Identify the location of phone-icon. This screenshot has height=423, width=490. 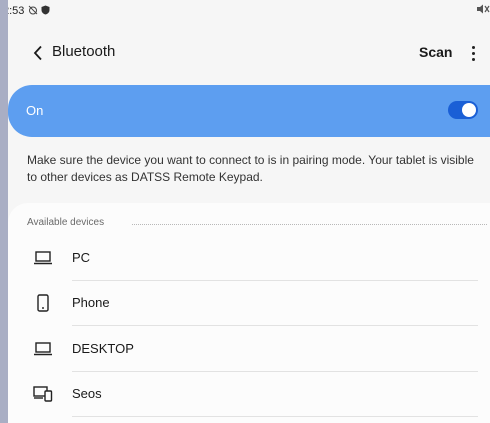
(43, 303).